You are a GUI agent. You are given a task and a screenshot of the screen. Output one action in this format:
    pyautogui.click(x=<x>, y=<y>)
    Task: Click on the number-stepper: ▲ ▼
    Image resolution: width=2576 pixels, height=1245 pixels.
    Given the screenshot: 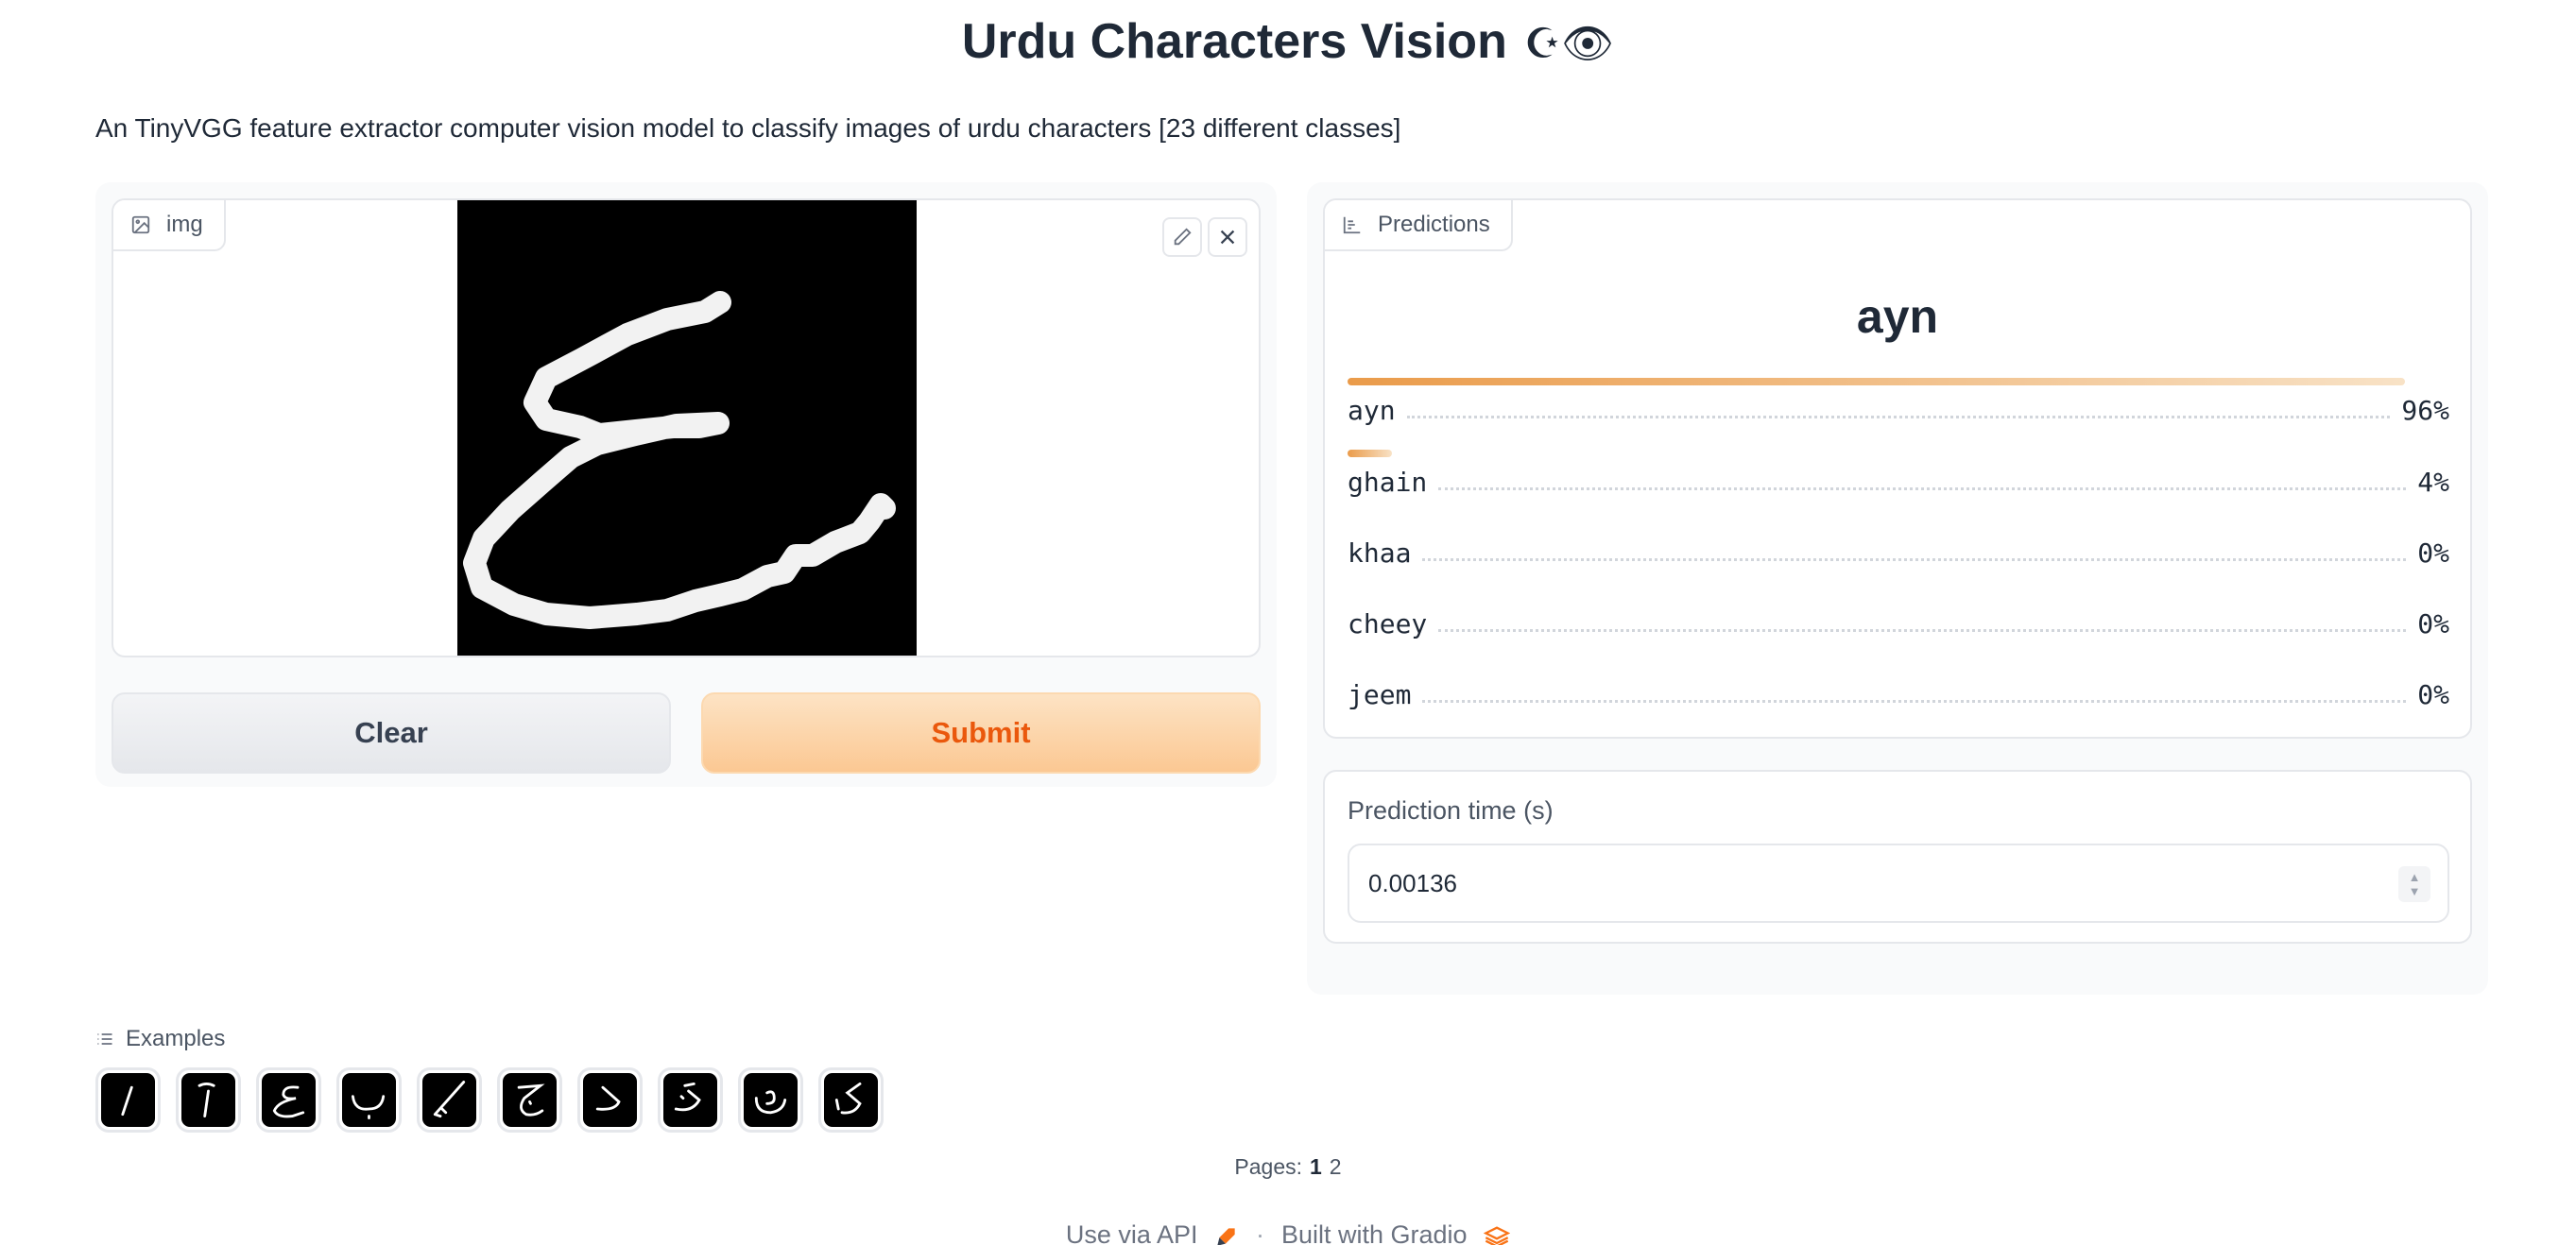 What is the action you would take?
    pyautogui.click(x=2414, y=884)
    